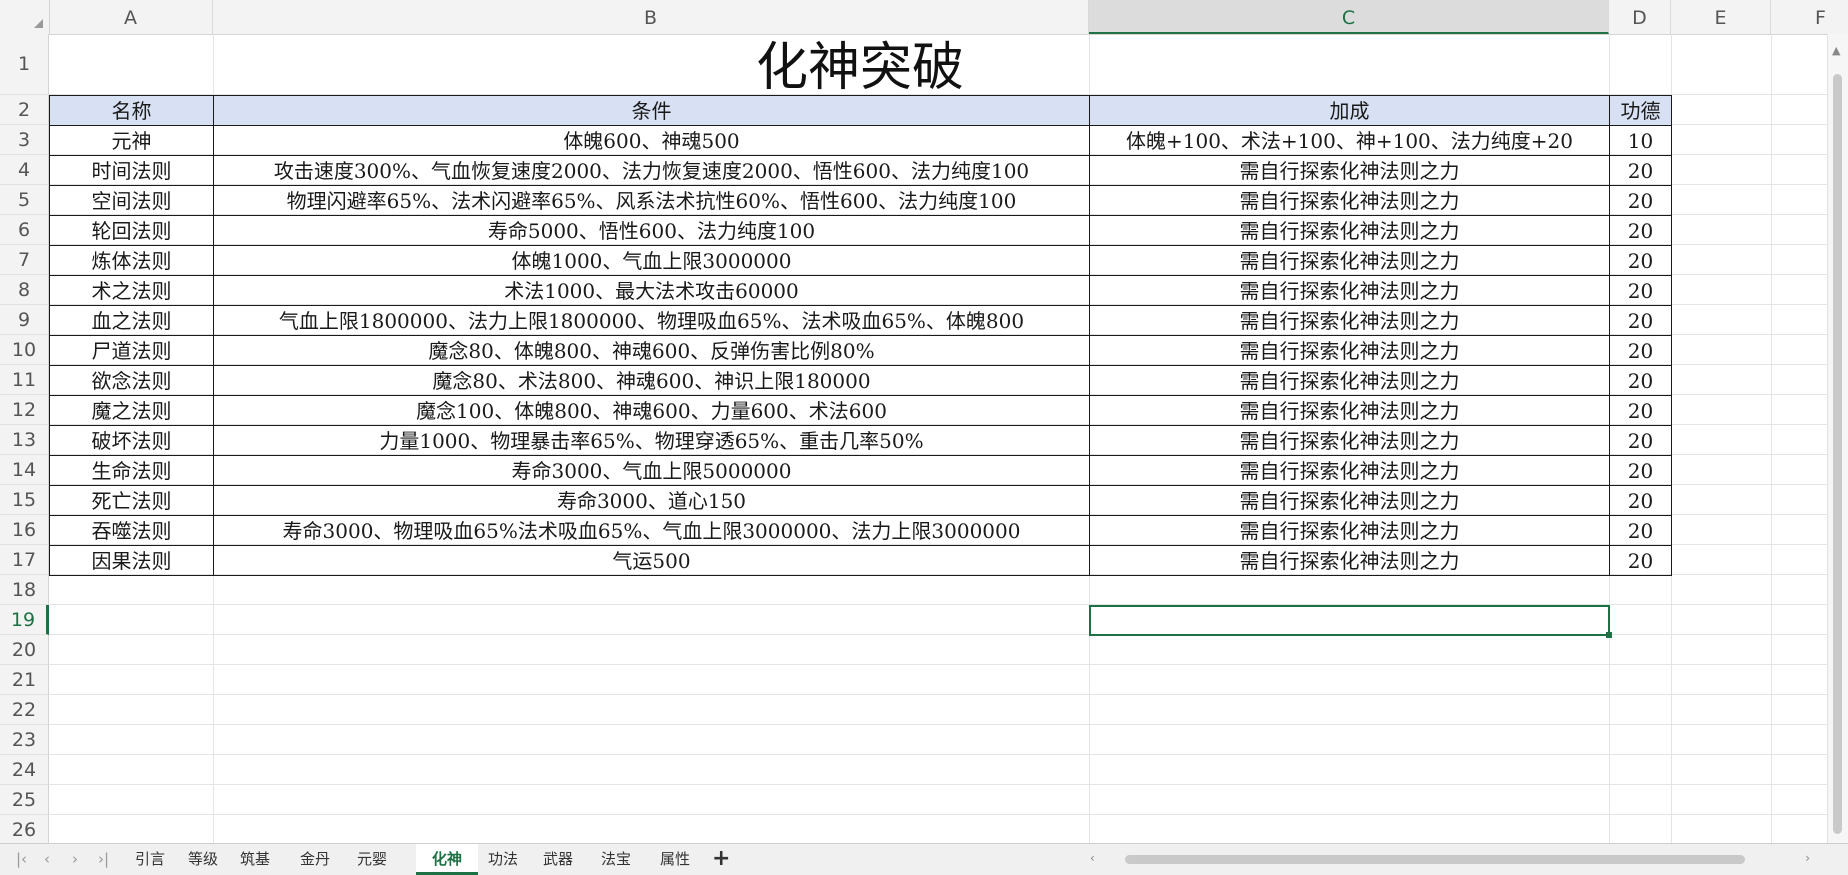 Image resolution: width=1848 pixels, height=875 pixels. Describe the element at coordinates (203, 859) in the screenshot. I see `sheet-tab-2: 等级` at that location.